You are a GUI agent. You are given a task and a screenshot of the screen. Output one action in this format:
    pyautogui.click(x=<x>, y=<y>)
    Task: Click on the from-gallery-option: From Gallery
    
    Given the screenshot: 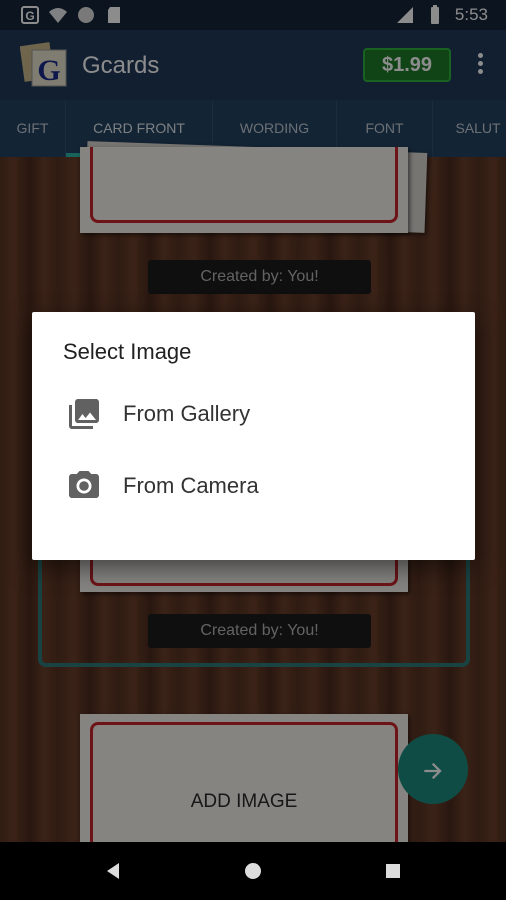 What is the action you would take?
    pyautogui.click(x=253, y=414)
    